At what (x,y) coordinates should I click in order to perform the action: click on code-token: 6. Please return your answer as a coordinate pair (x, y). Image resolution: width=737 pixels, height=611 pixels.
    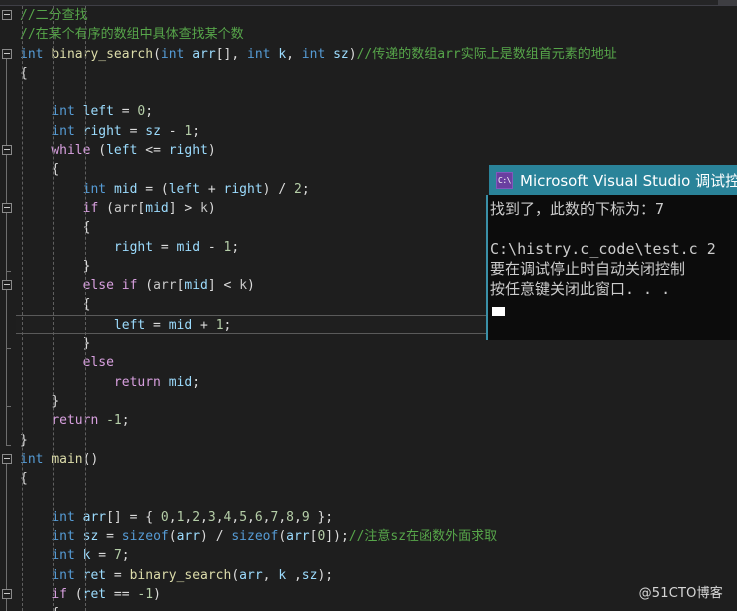
    Looking at the image, I should click on (258, 517).